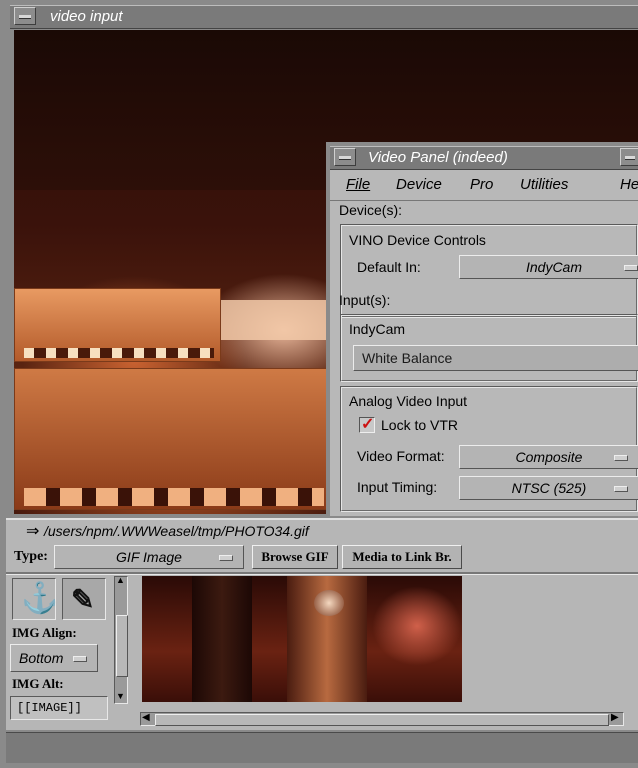 This screenshot has height=768, width=638. Describe the element at coordinates (120, 580) in the screenshot. I see `scroll-up-icon: ▲` at that location.